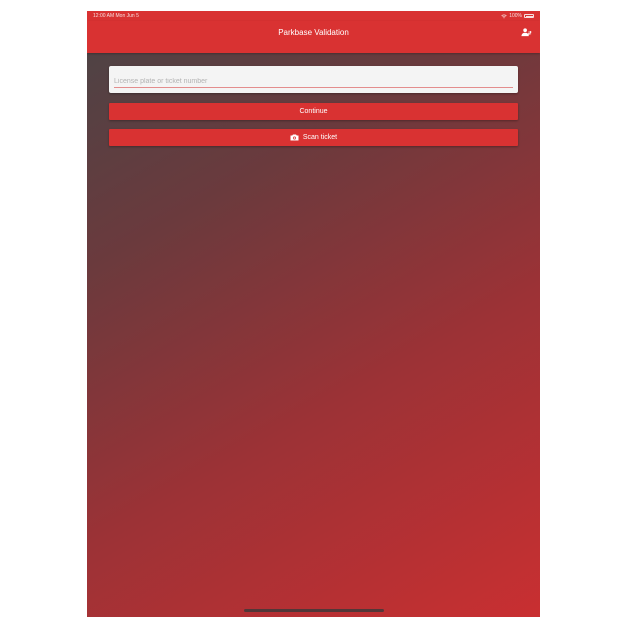 The width and height of the screenshot is (627, 627). What do you see at coordinates (294, 137) in the screenshot?
I see `camera-icon` at bounding box center [294, 137].